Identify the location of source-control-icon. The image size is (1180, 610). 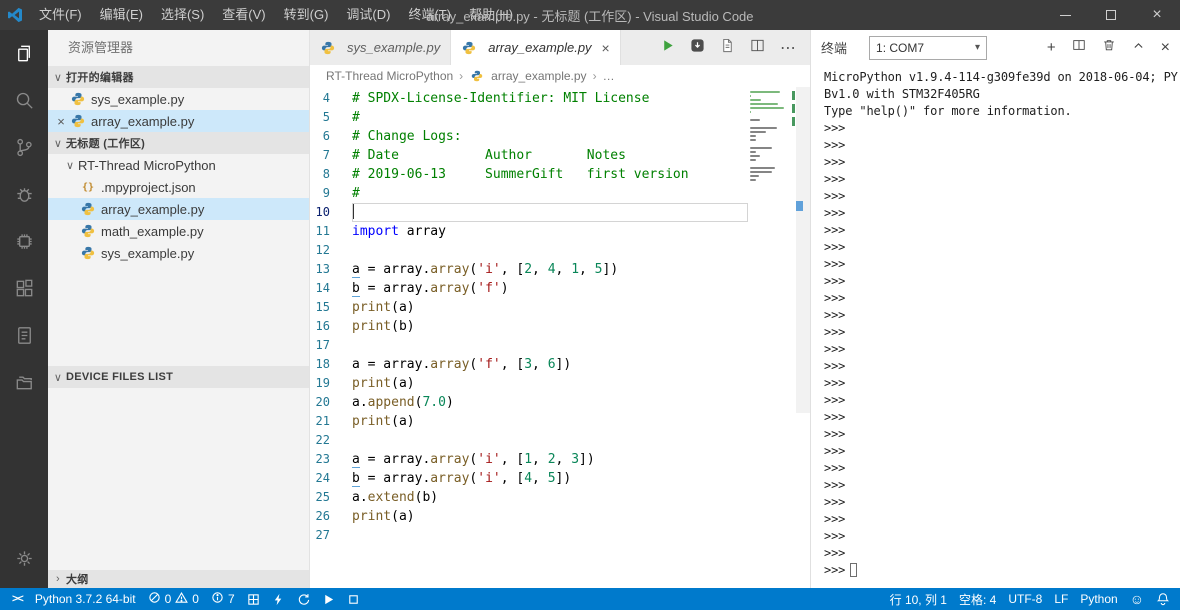
(24, 147).